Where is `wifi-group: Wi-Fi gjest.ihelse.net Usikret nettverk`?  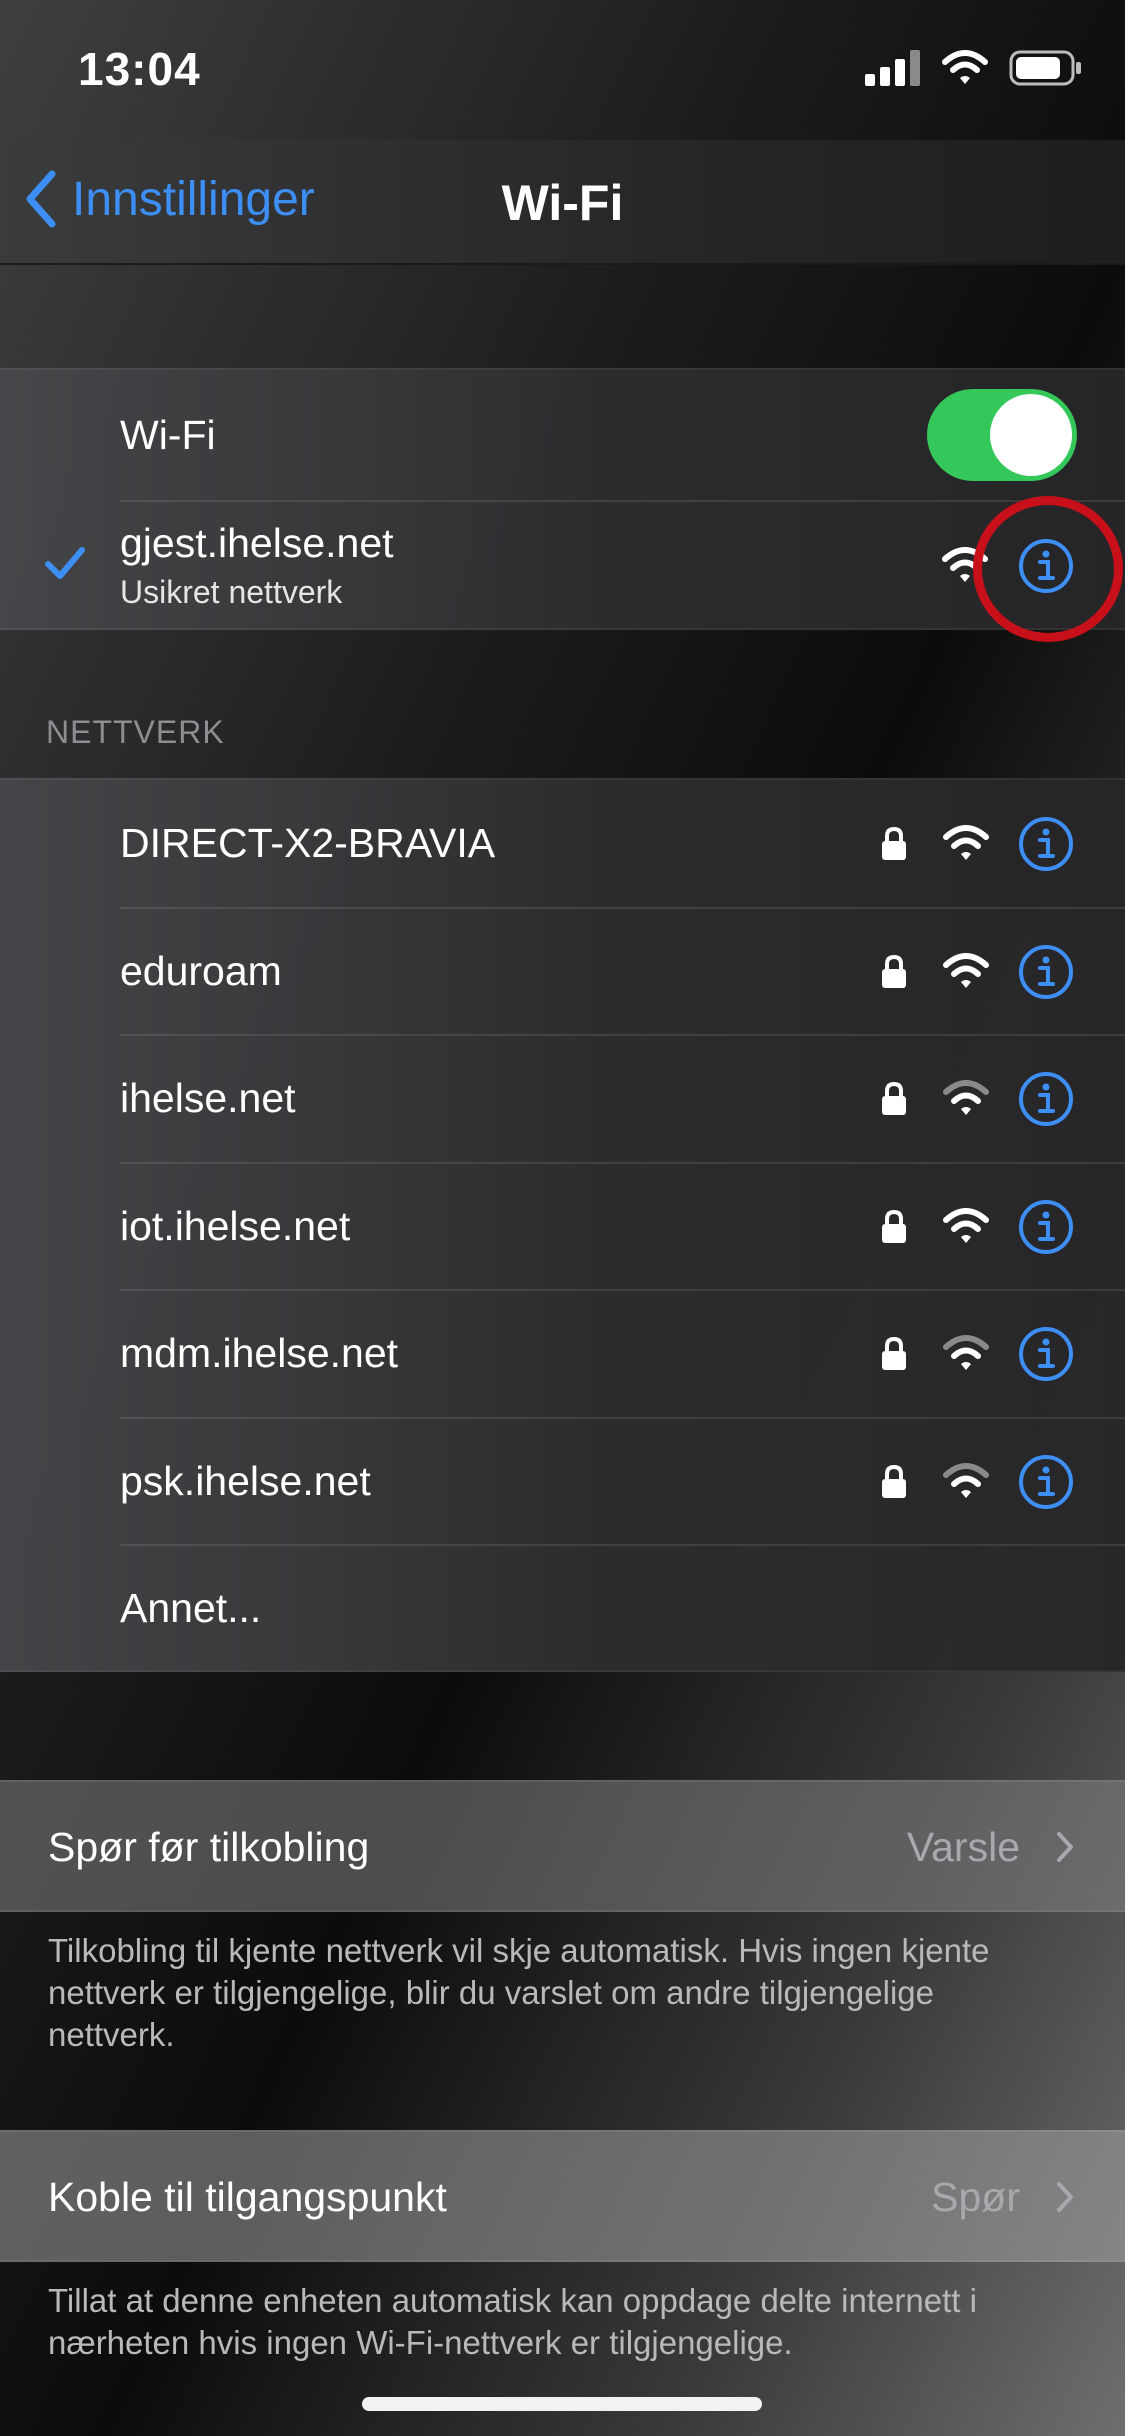 wifi-group: Wi-Fi gjest.ihelse.net Usikret nettverk is located at coordinates (562, 499).